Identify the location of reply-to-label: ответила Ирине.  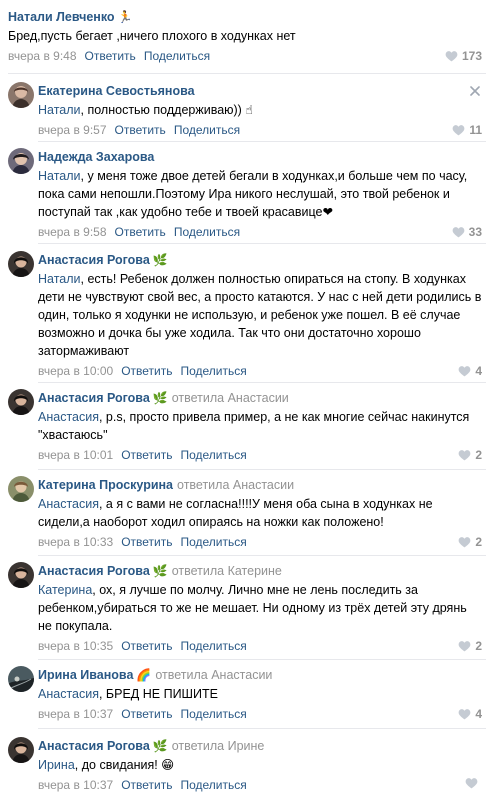
(218, 746).